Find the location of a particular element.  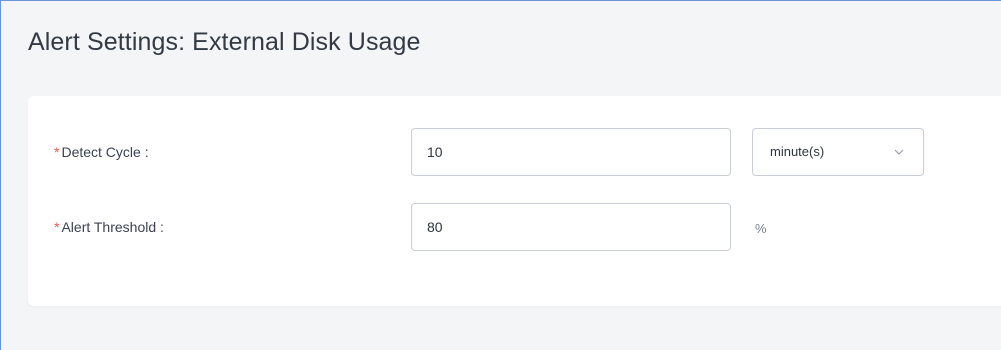

detect-cycle-unit-select: minute(s) is located at coordinates (838, 152).